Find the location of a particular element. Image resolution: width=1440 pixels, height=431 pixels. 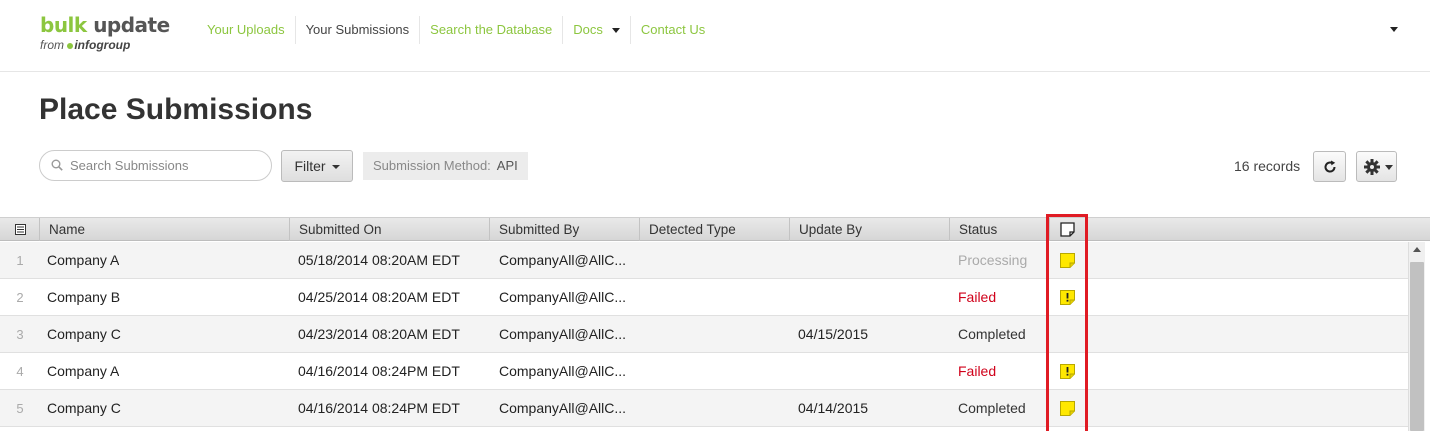

refresh-icon is located at coordinates (1330, 166).